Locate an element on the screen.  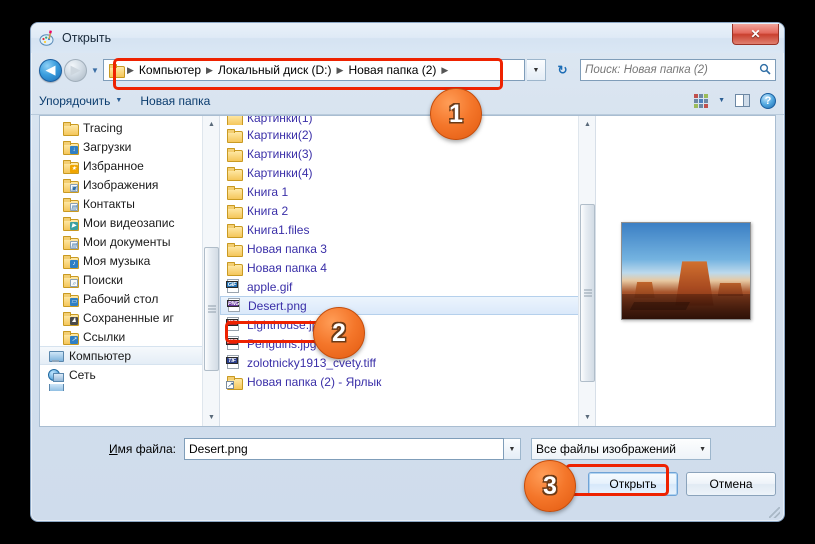
close-button: ✕ is located at coordinates (755, 34).